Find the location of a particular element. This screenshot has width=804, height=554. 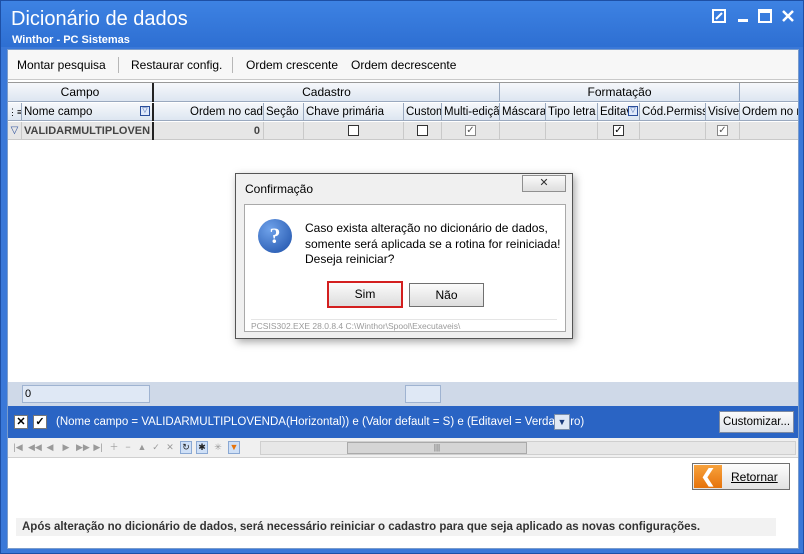

column-mascara: Máscara is located at coordinates (523, 112).